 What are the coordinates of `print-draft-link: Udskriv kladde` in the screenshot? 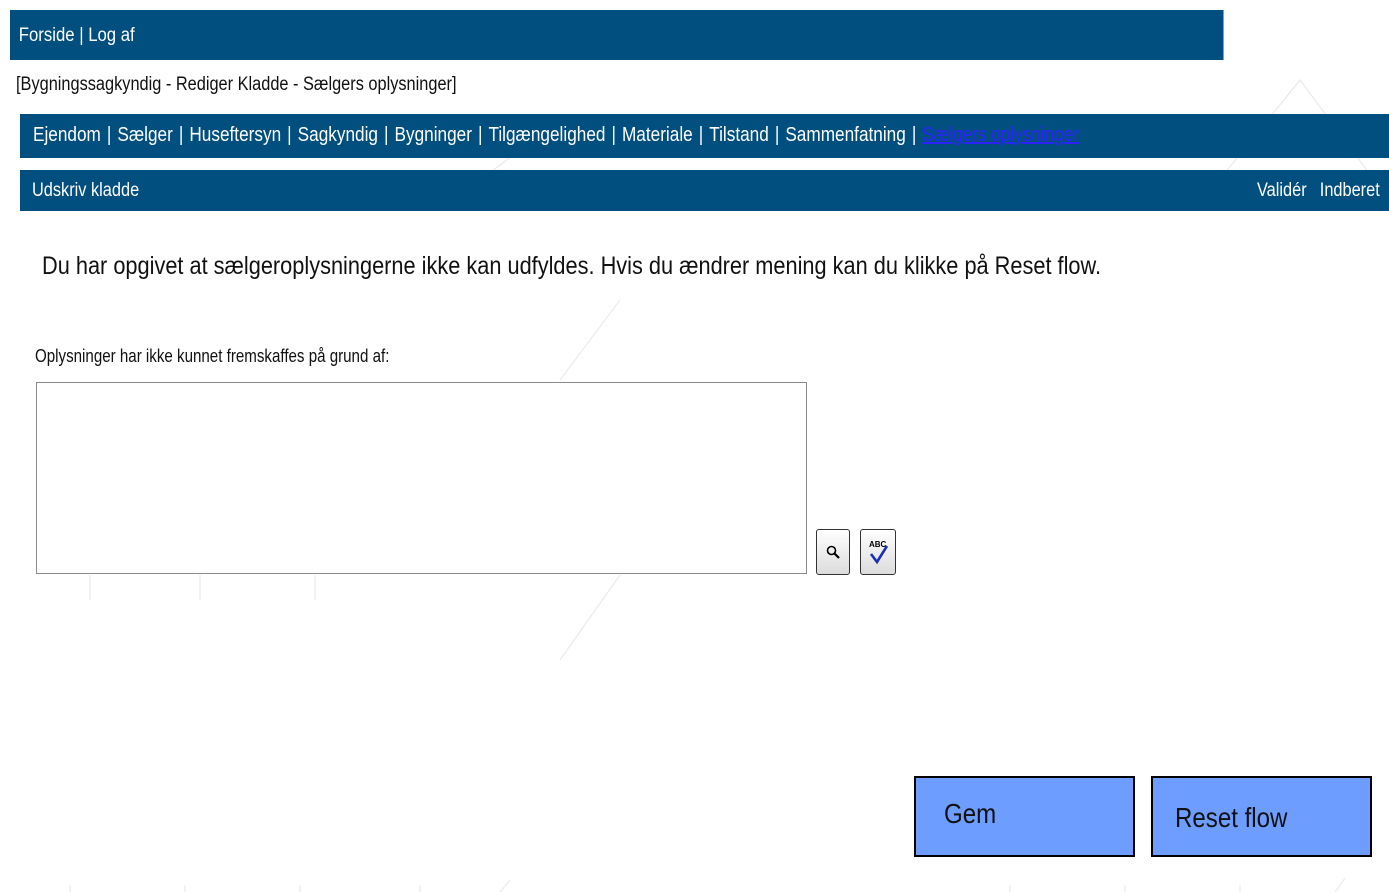 It's located at (85, 191).